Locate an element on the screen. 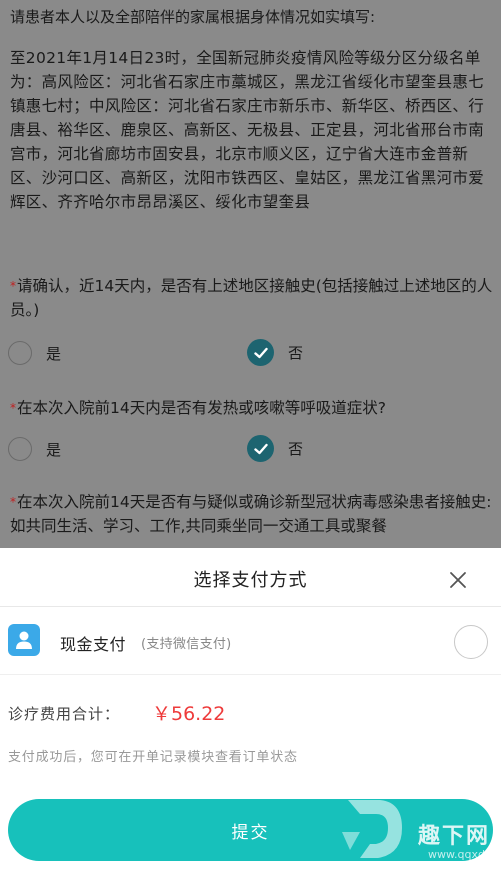  question-contact-history: *请确认，近14天内，是否有上述地区接触史(包括接触过上述地区的人员。) is located at coordinates (252, 298).